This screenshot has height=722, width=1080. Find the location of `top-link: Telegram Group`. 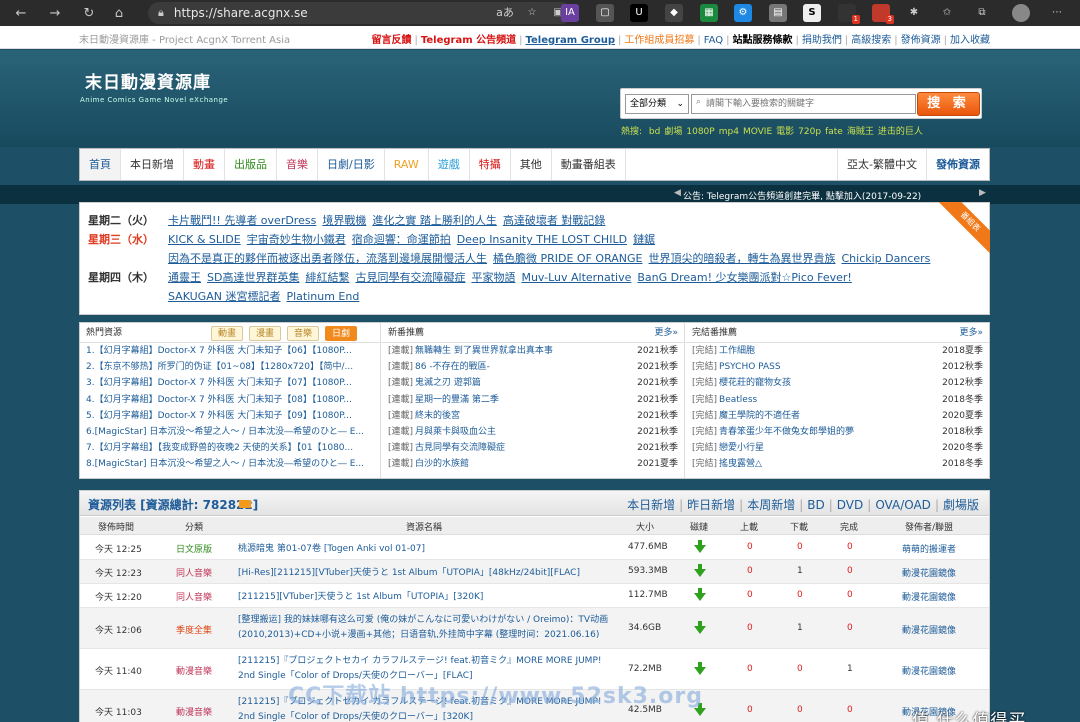

top-link: Telegram Group is located at coordinates (570, 40).